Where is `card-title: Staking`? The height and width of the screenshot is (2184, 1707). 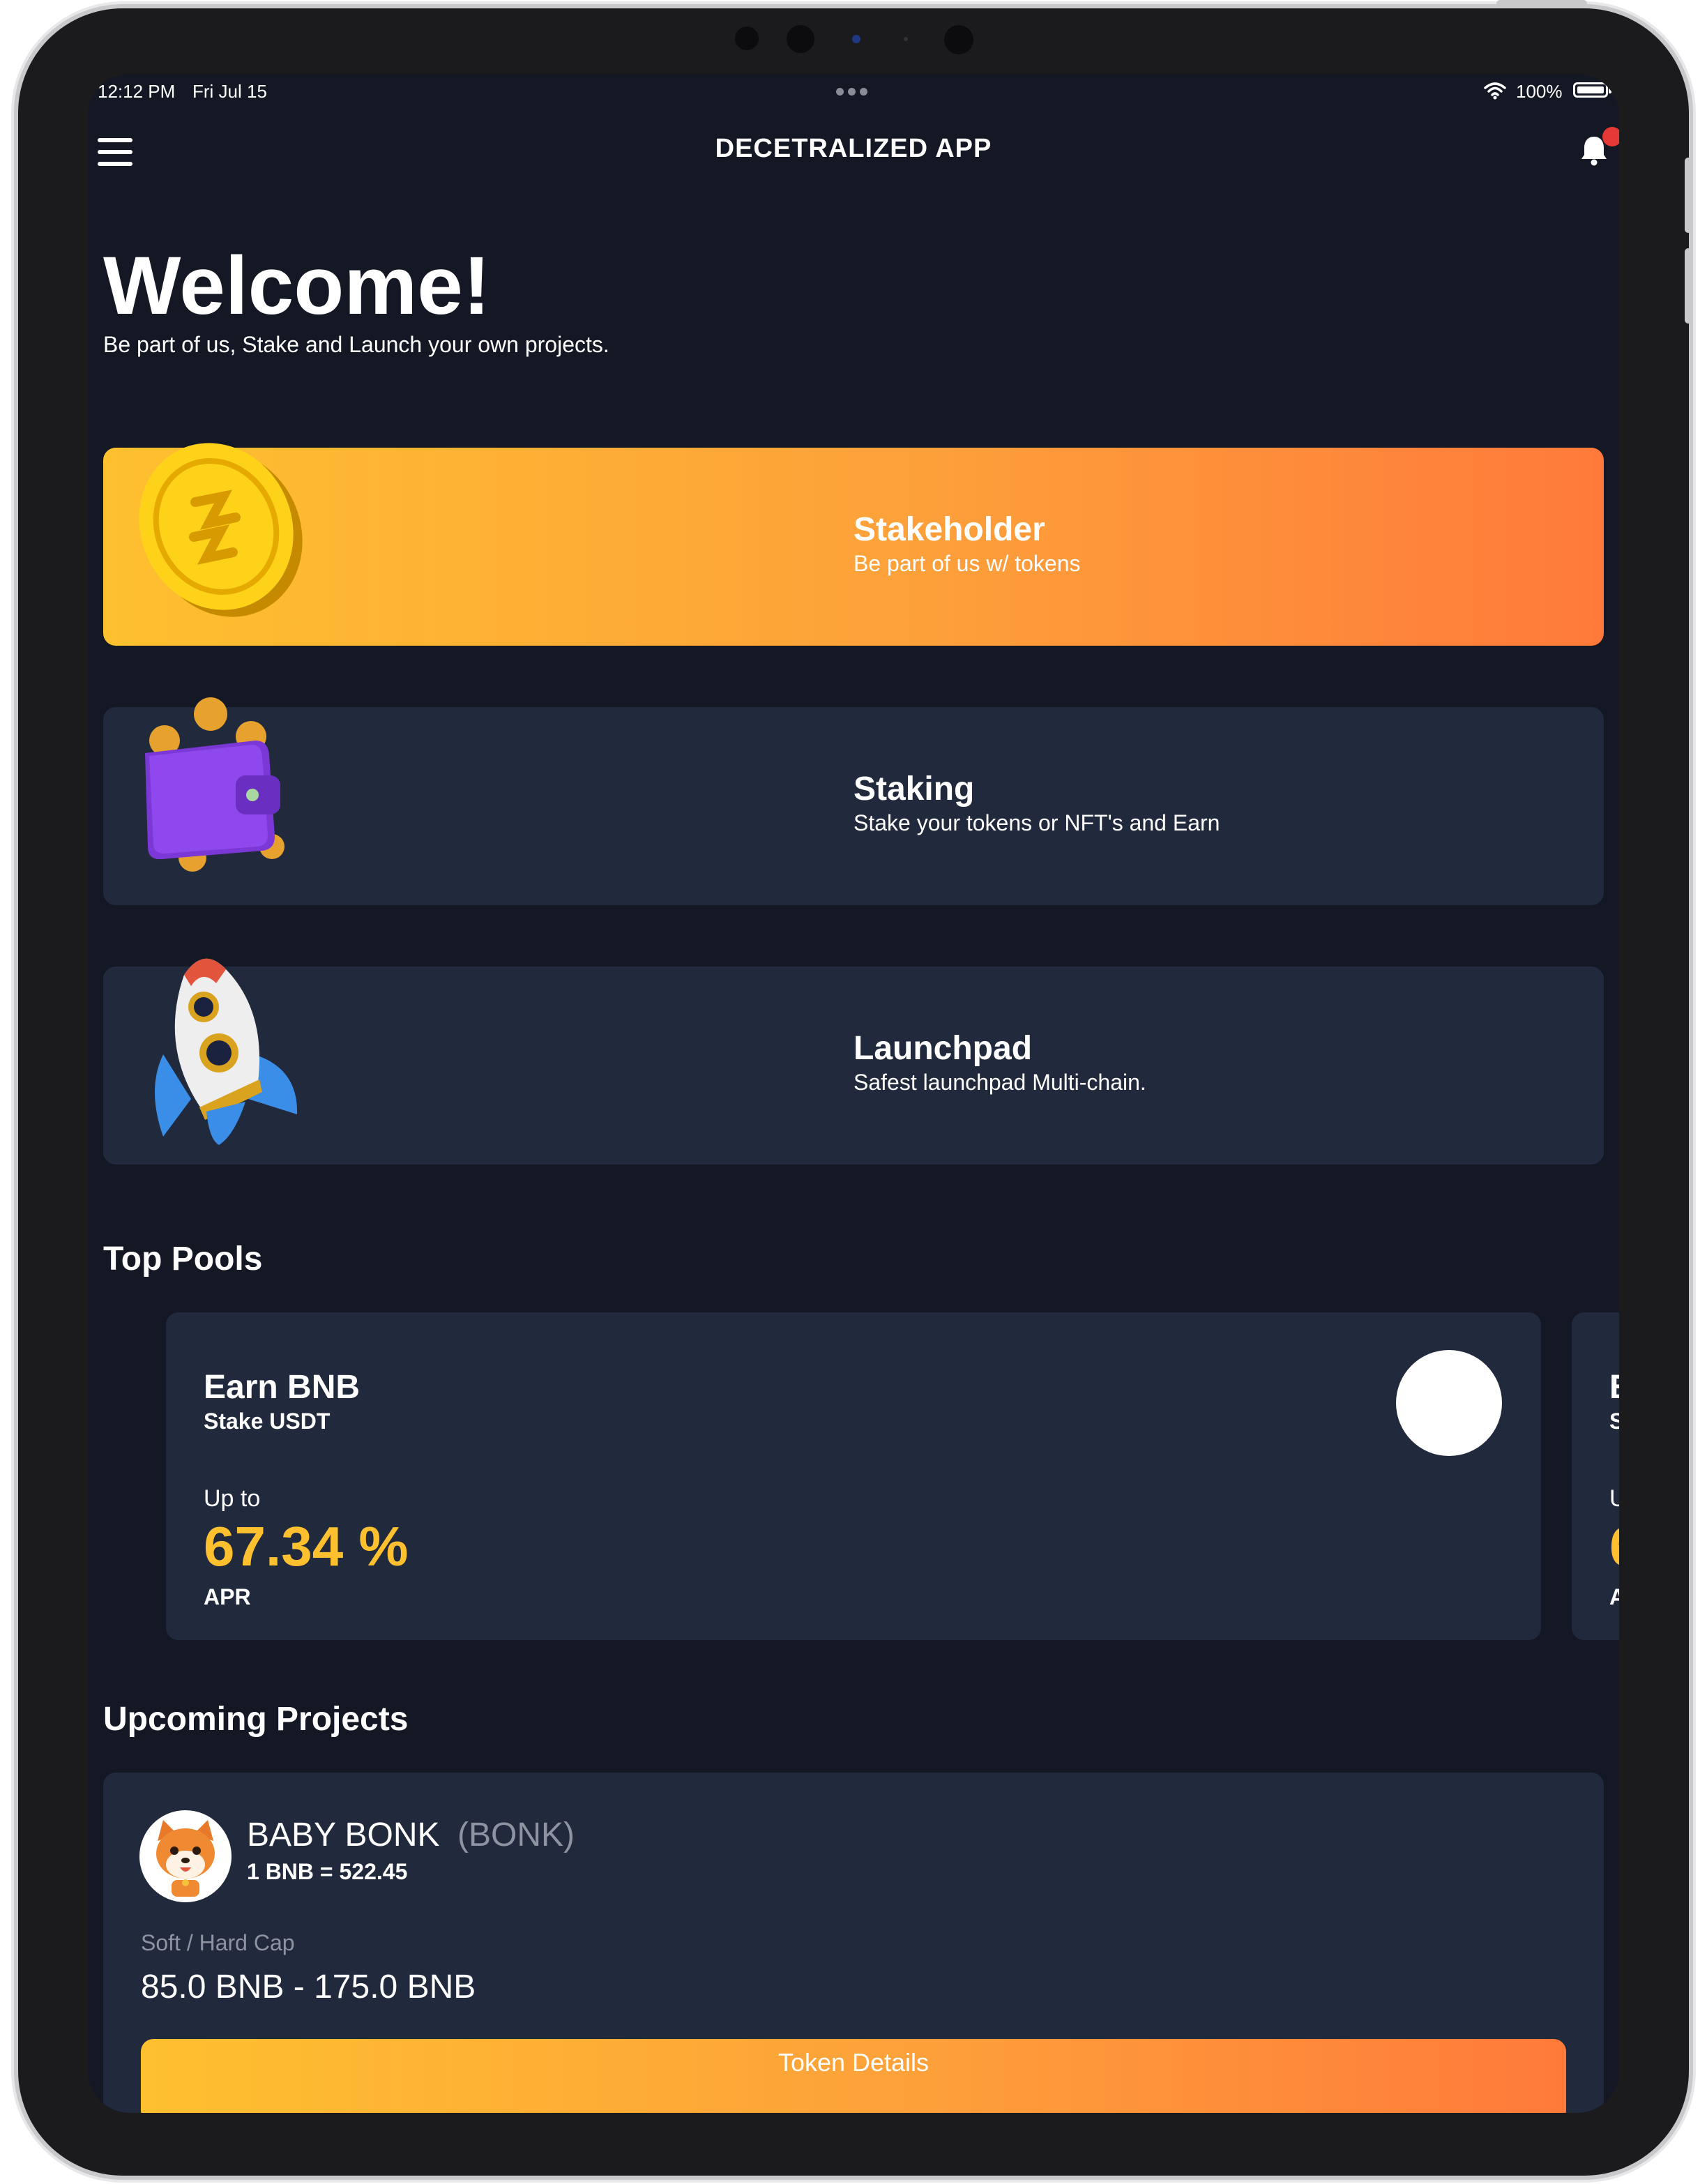 card-title: Staking is located at coordinates (914, 789).